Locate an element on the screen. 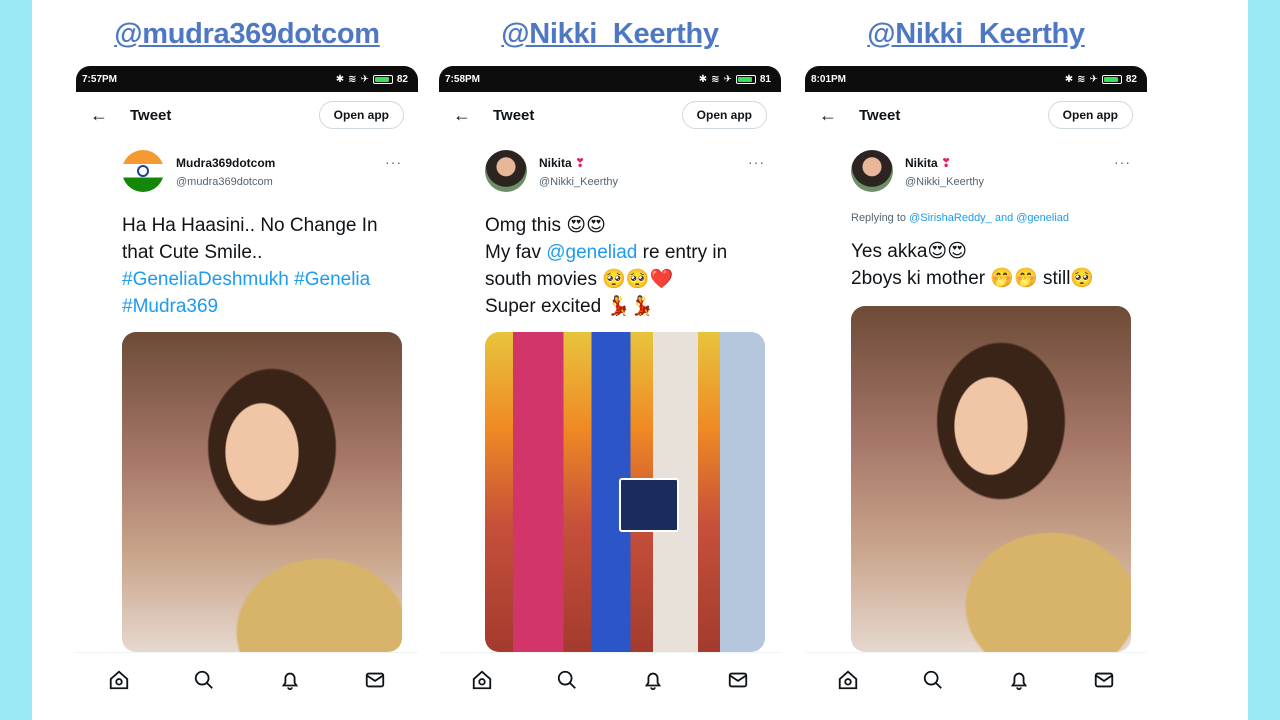 The width and height of the screenshot is (1280, 720). status-bar: 8:01PM ✱ ≋ ✈ 82 is located at coordinates (976, 79).